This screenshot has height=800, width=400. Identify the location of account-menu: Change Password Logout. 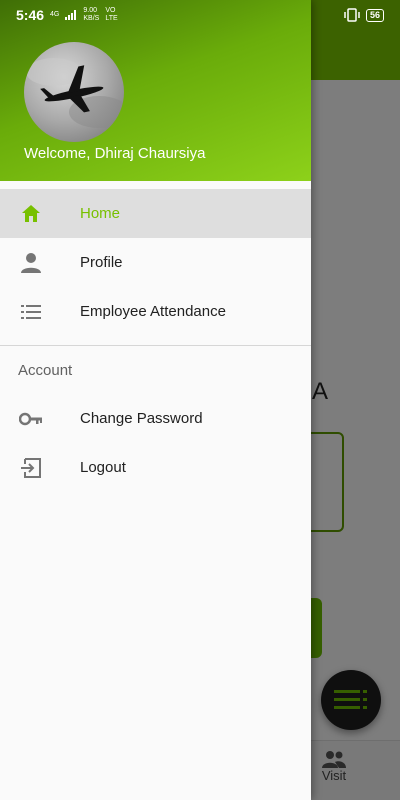
(155, 443).